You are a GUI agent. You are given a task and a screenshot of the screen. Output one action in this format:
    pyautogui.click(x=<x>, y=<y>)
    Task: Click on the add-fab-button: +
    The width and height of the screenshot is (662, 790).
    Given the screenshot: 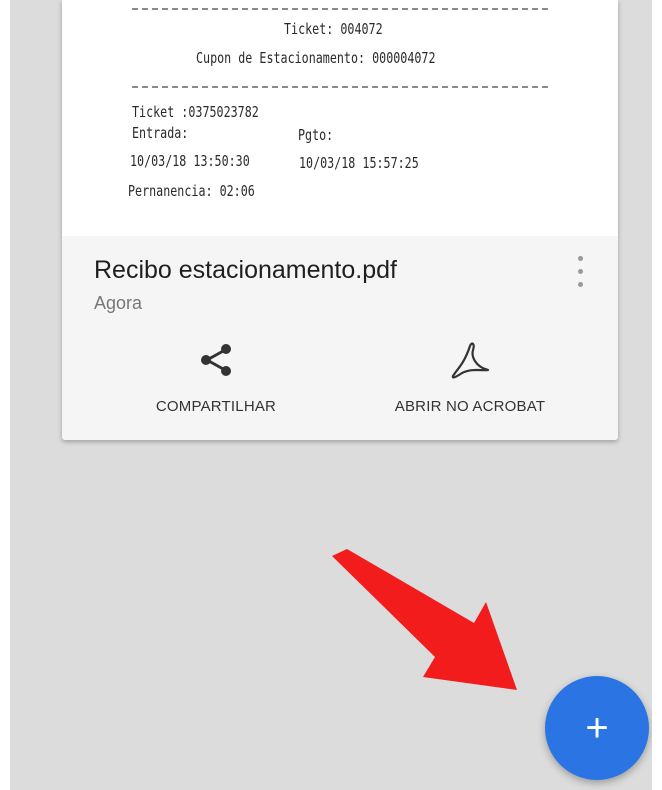 What is the action you would take?
    pyautogui.click(x=597, y=728)
    